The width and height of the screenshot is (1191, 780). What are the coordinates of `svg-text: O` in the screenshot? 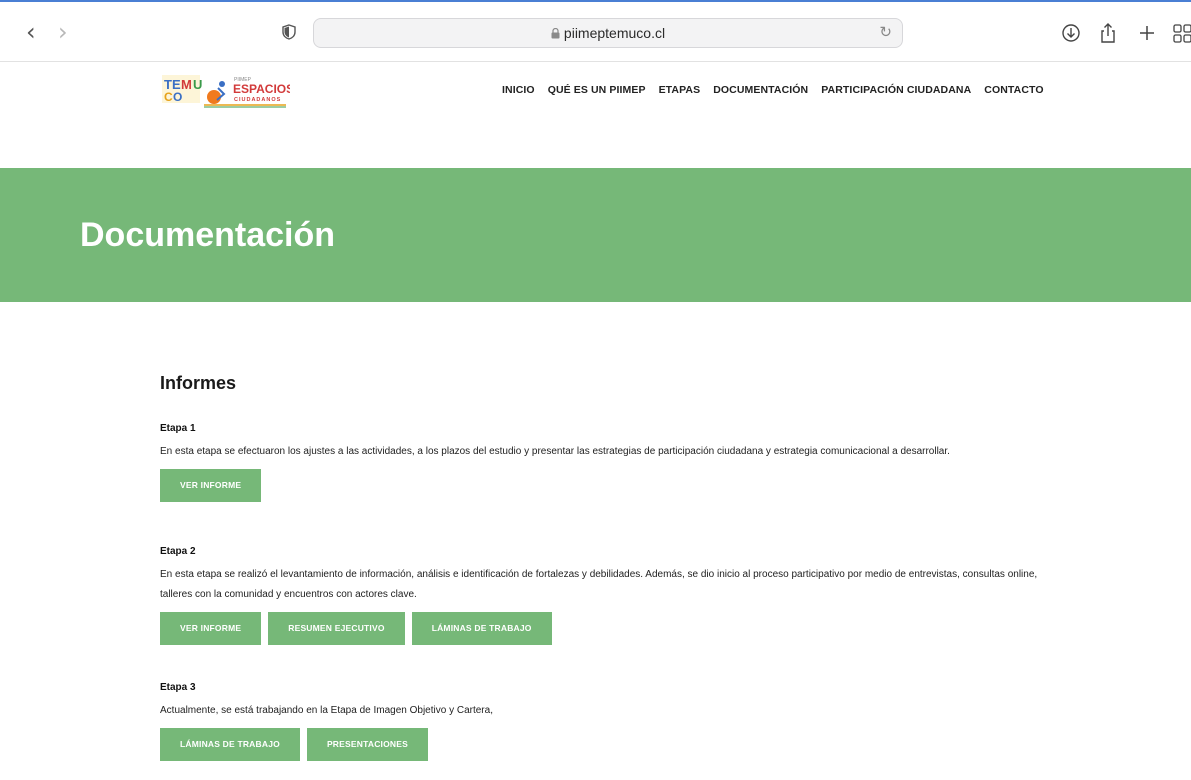 It's located at (177, 97).